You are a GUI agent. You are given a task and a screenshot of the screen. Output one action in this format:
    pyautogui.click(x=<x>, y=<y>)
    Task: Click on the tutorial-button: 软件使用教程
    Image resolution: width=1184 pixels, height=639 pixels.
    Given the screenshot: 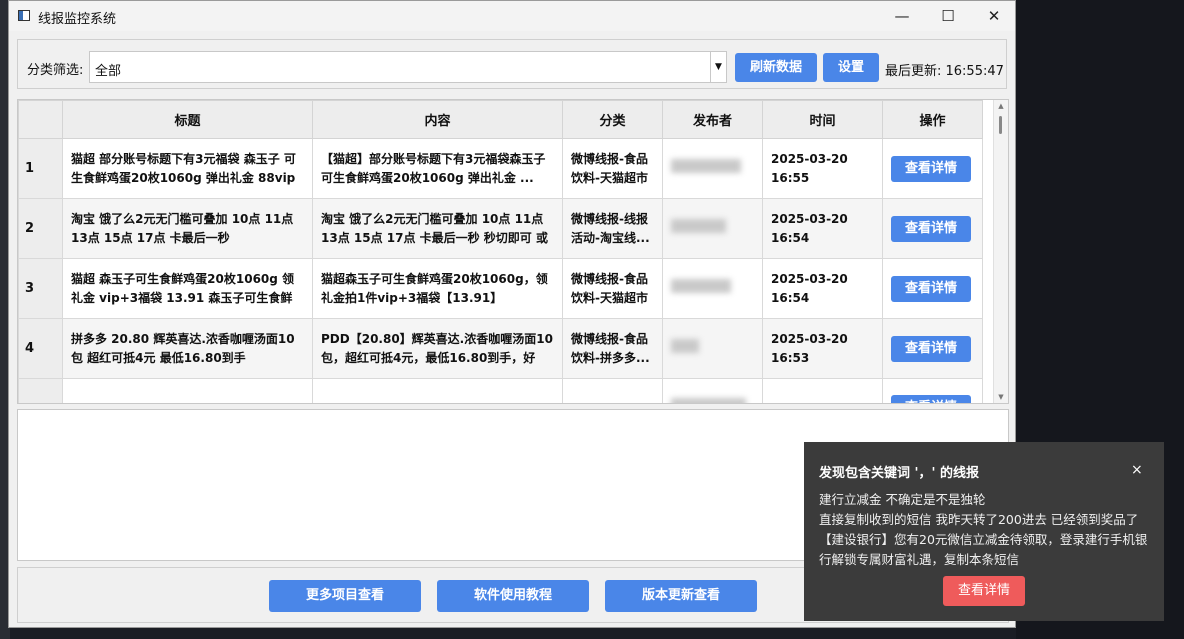 What is the action you would take?
    pyautogui.click(x=513, y=596)
    